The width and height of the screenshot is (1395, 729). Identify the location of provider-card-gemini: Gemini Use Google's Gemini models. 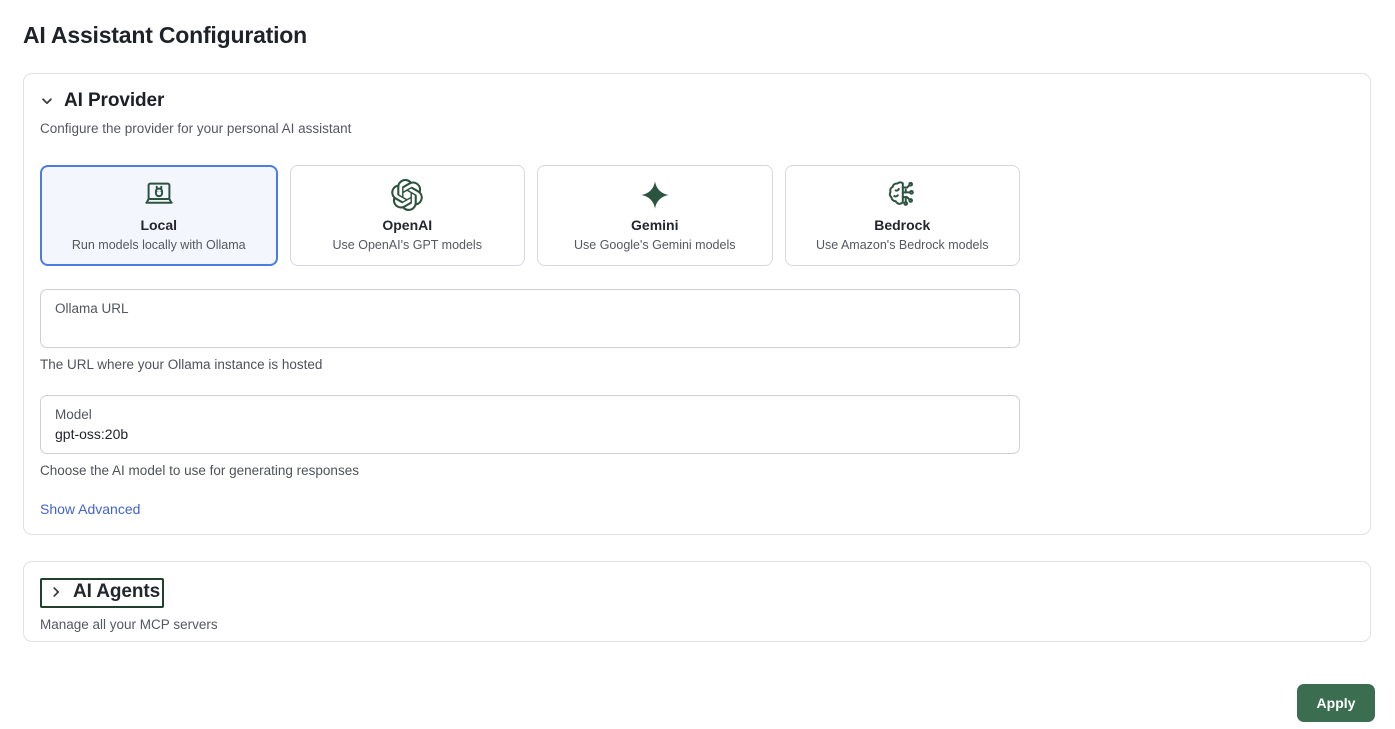
(655, 215).